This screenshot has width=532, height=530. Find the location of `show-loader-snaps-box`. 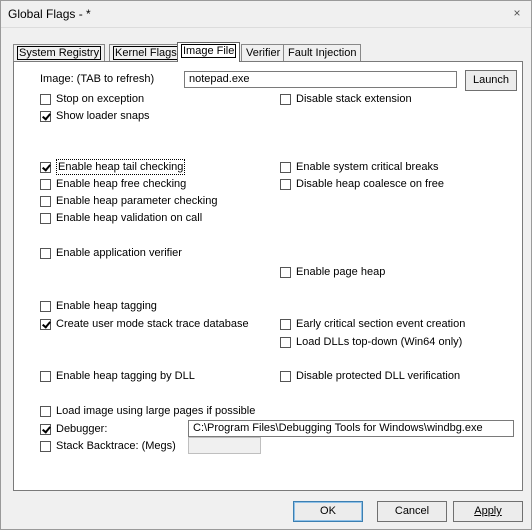

show-loader-snaps-box is located at coordinates (45, 116).